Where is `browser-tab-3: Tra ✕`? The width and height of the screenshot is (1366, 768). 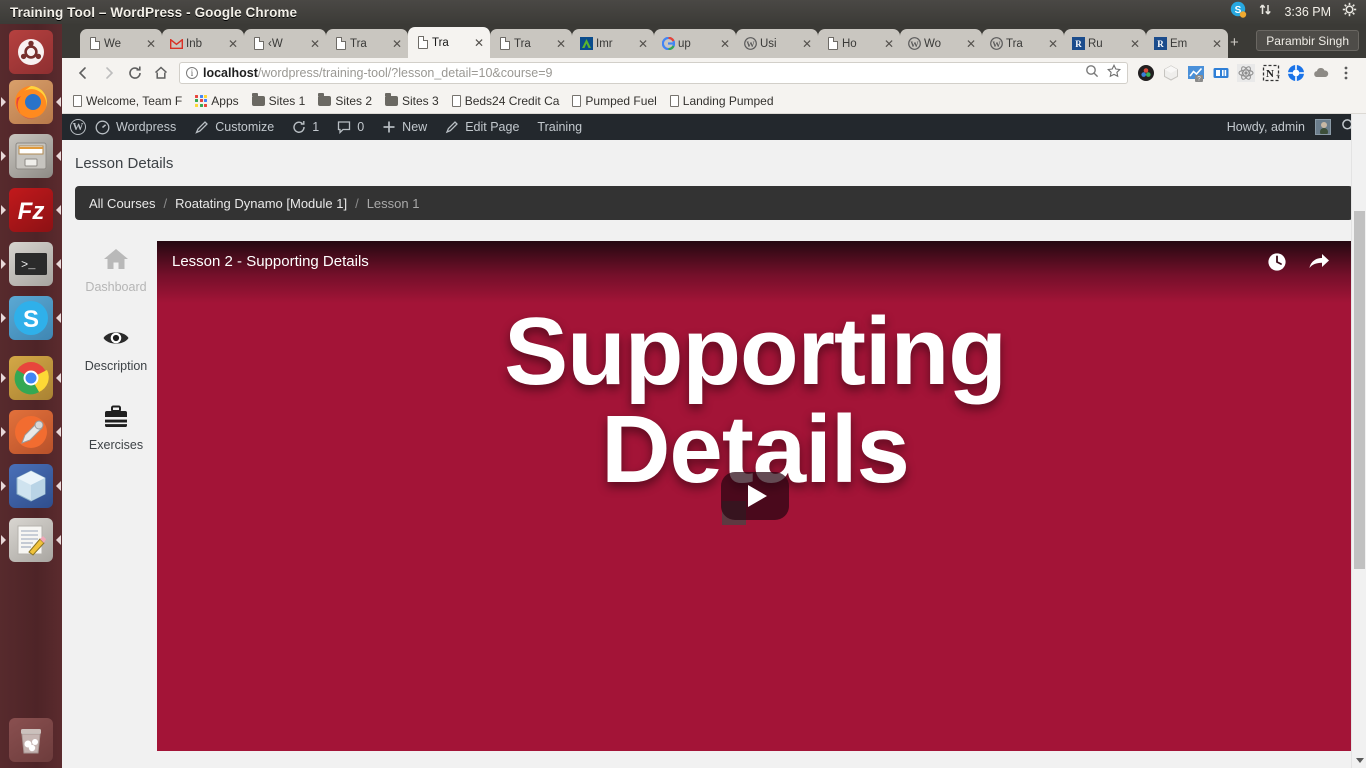
browser-tab-3: Tra ✕ is located at coordinates (367, 43).